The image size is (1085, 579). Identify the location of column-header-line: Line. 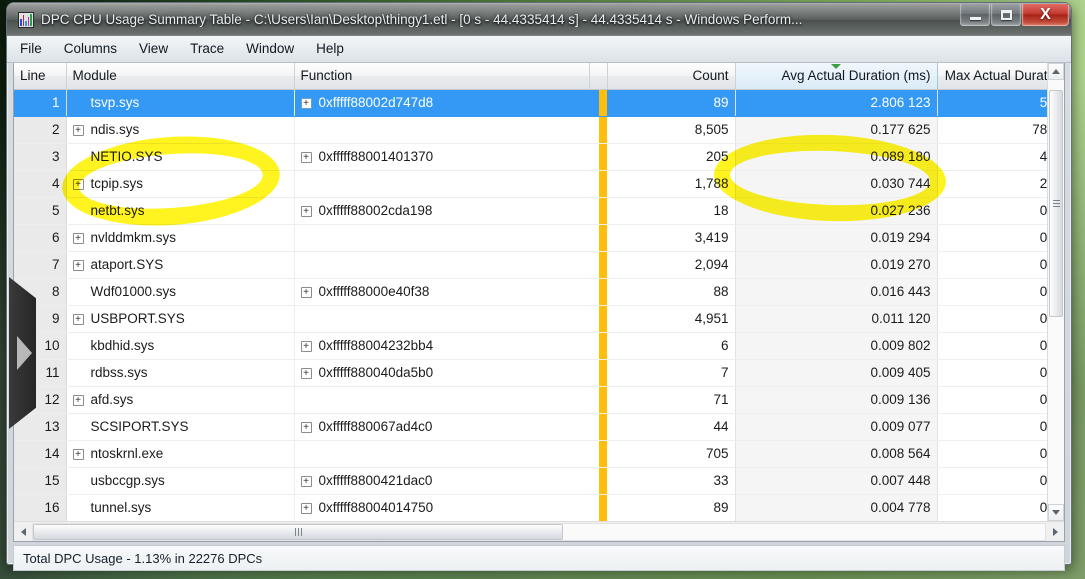
(40, 76).